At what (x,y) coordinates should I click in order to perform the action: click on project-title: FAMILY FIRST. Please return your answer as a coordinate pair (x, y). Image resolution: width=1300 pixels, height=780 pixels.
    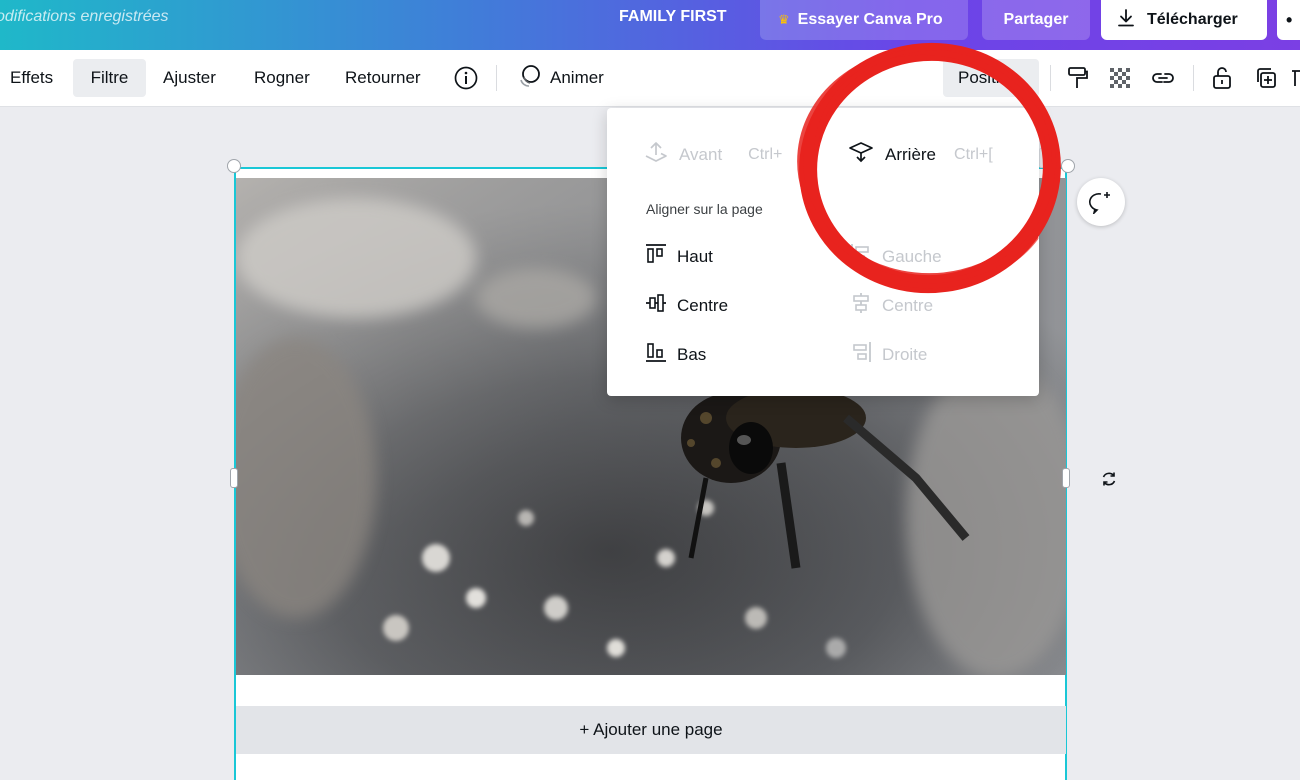
    Looking at the image, I should click on (673, 17).